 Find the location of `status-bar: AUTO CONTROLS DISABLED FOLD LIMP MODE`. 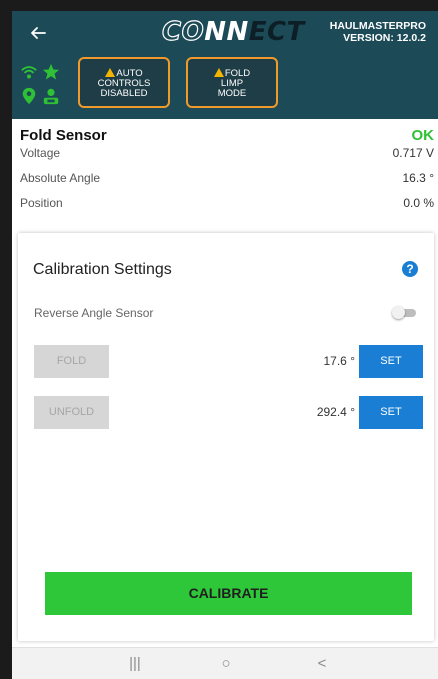

status-bar: AUTO CONTROLS DISABLED FOLD LIMP MODE is located at coordinates (225, 87).